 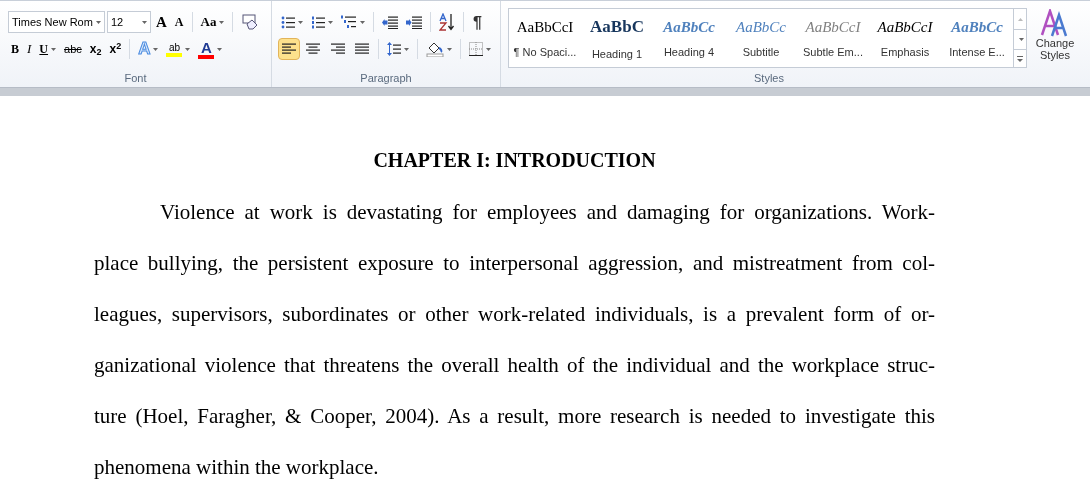 I want to click on italic-button: I, so click(x=29, y=49).